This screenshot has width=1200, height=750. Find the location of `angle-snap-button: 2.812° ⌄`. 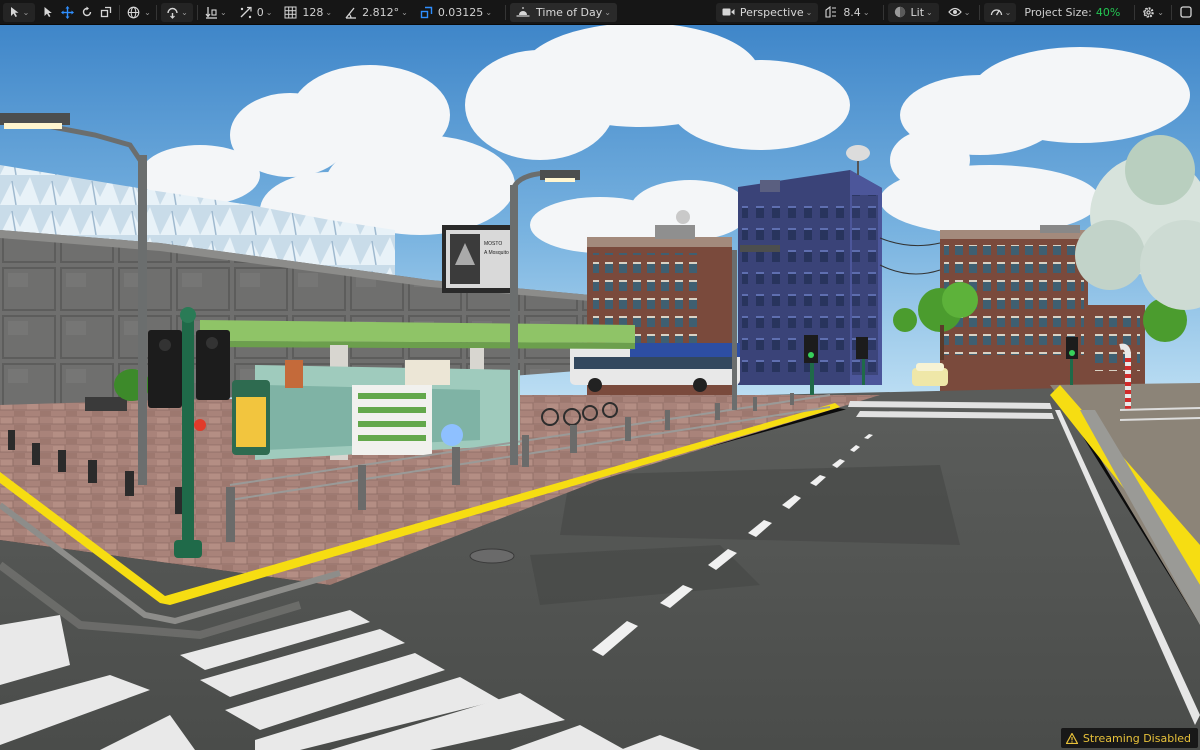

angle-snap-button: 2.812° ⌄ is located at coordinates (376, 12).